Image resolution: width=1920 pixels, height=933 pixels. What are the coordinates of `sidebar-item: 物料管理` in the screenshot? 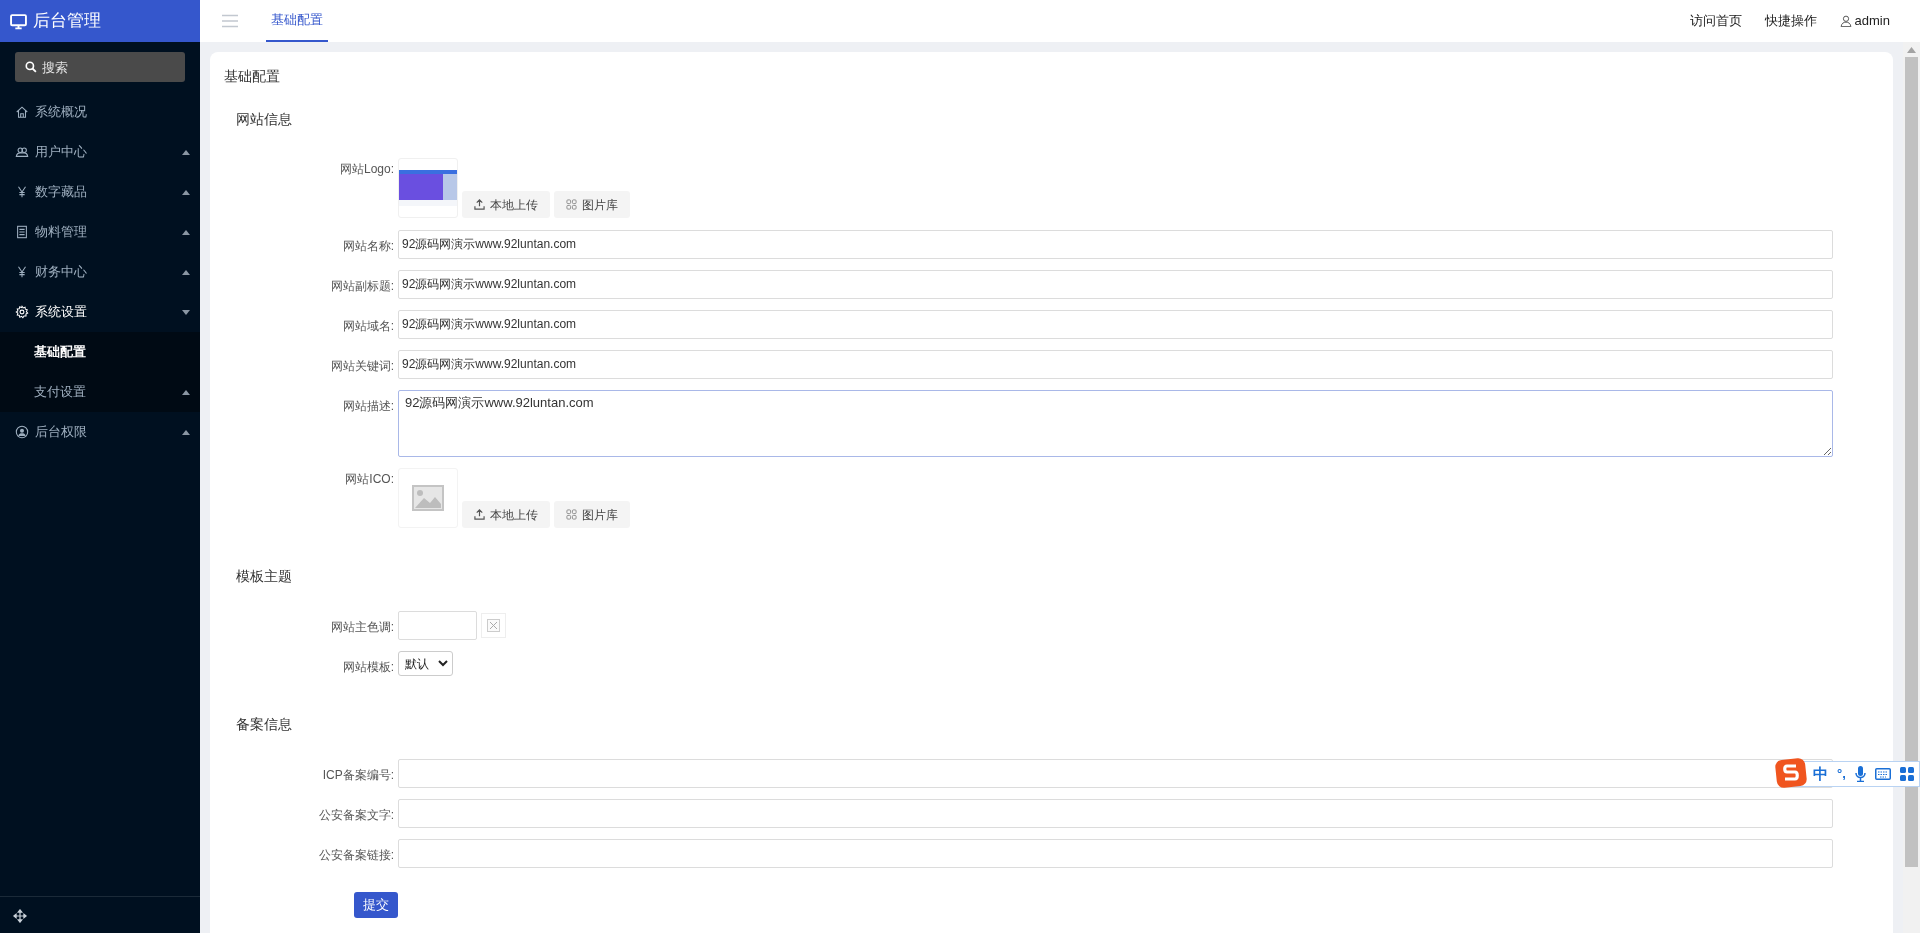 It's located at (100, 232).